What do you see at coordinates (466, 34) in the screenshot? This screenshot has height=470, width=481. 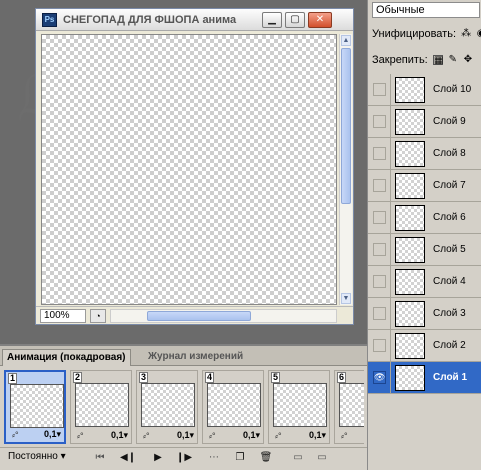 I see `unify-position-icon: ⁂` at bounding box center [466, 34].